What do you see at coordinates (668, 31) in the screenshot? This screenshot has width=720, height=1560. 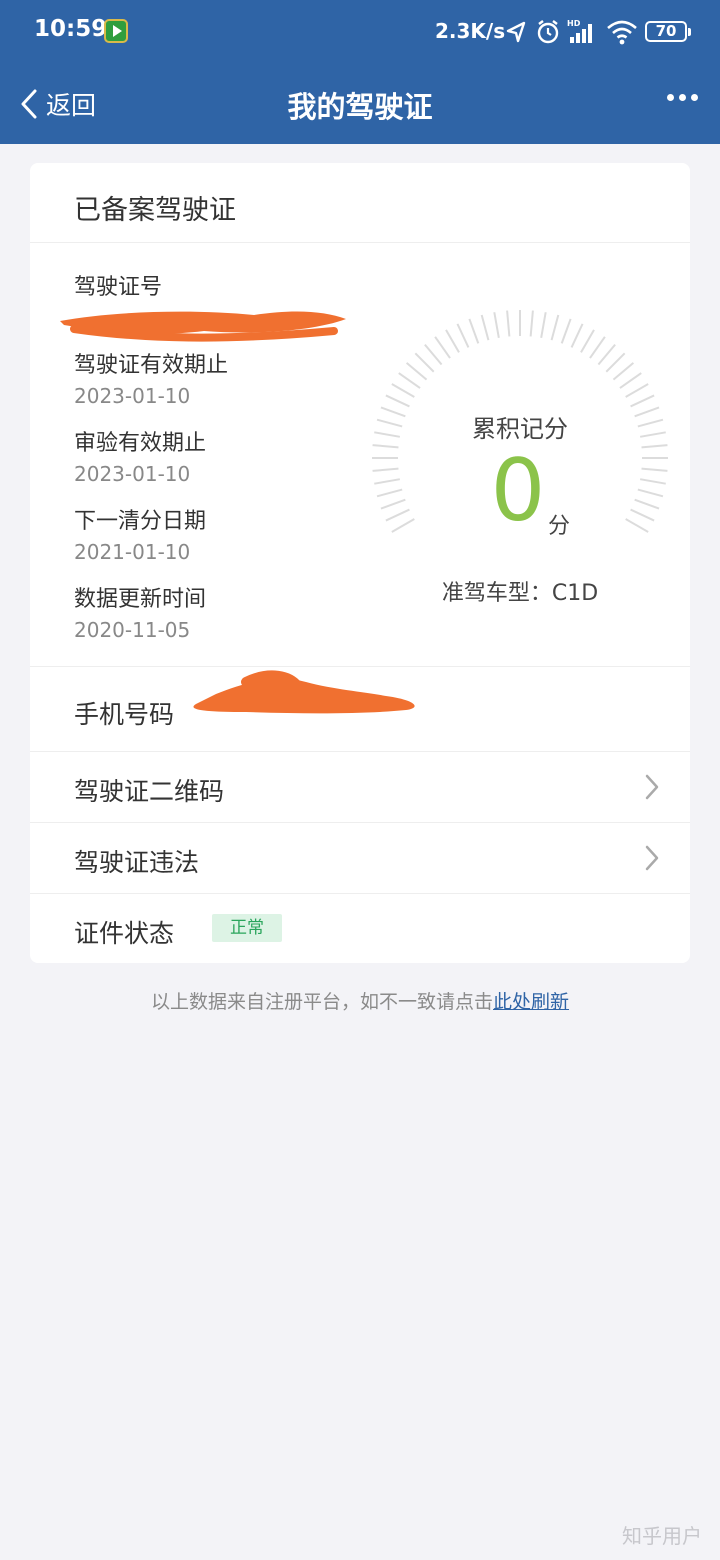 I see `battery-icon: 70` at bounding box center [668, 31].